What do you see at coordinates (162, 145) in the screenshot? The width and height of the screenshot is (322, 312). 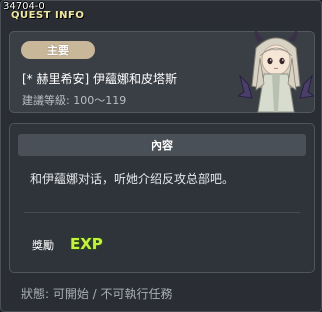 I see `content-header: 內容` at bounding box center [162, 145].